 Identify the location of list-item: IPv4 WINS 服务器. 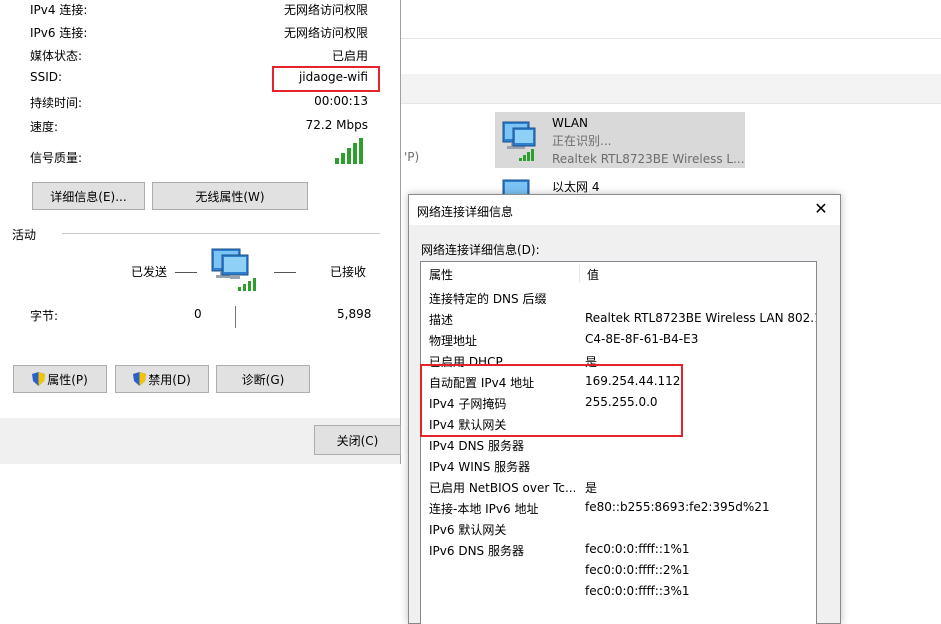
(618, 465).